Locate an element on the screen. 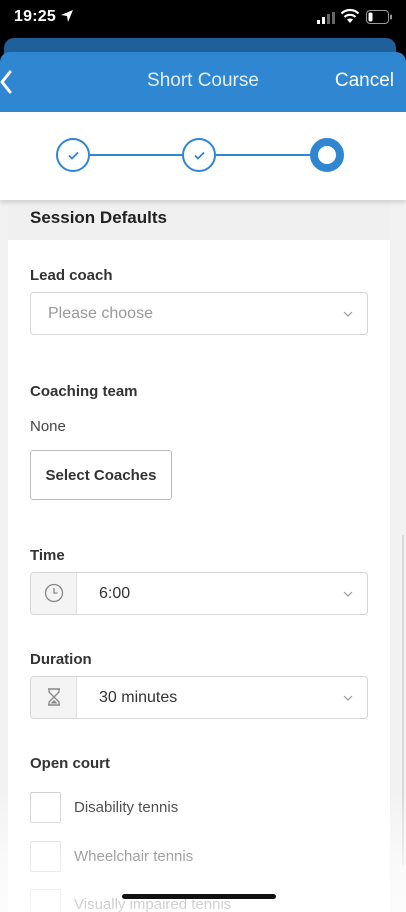  clock-icon is located at coordinates (54, 593).